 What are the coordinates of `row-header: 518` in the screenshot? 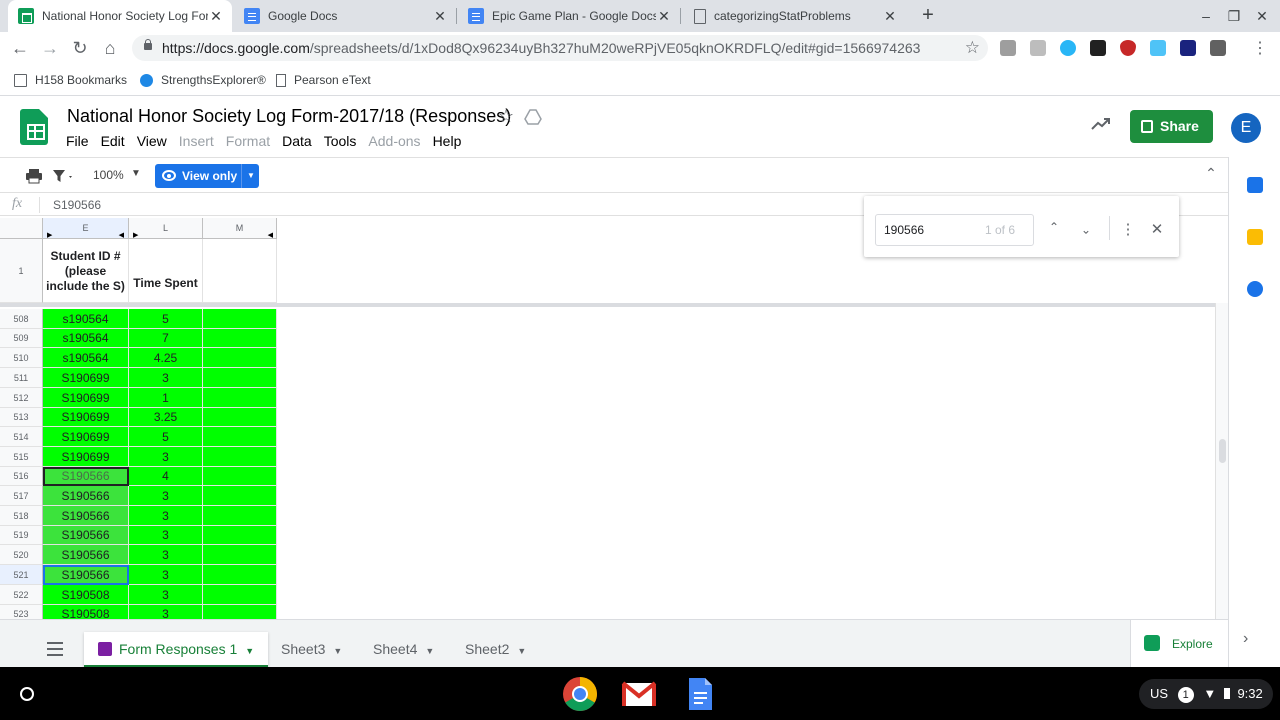 It's located at (21, 516).